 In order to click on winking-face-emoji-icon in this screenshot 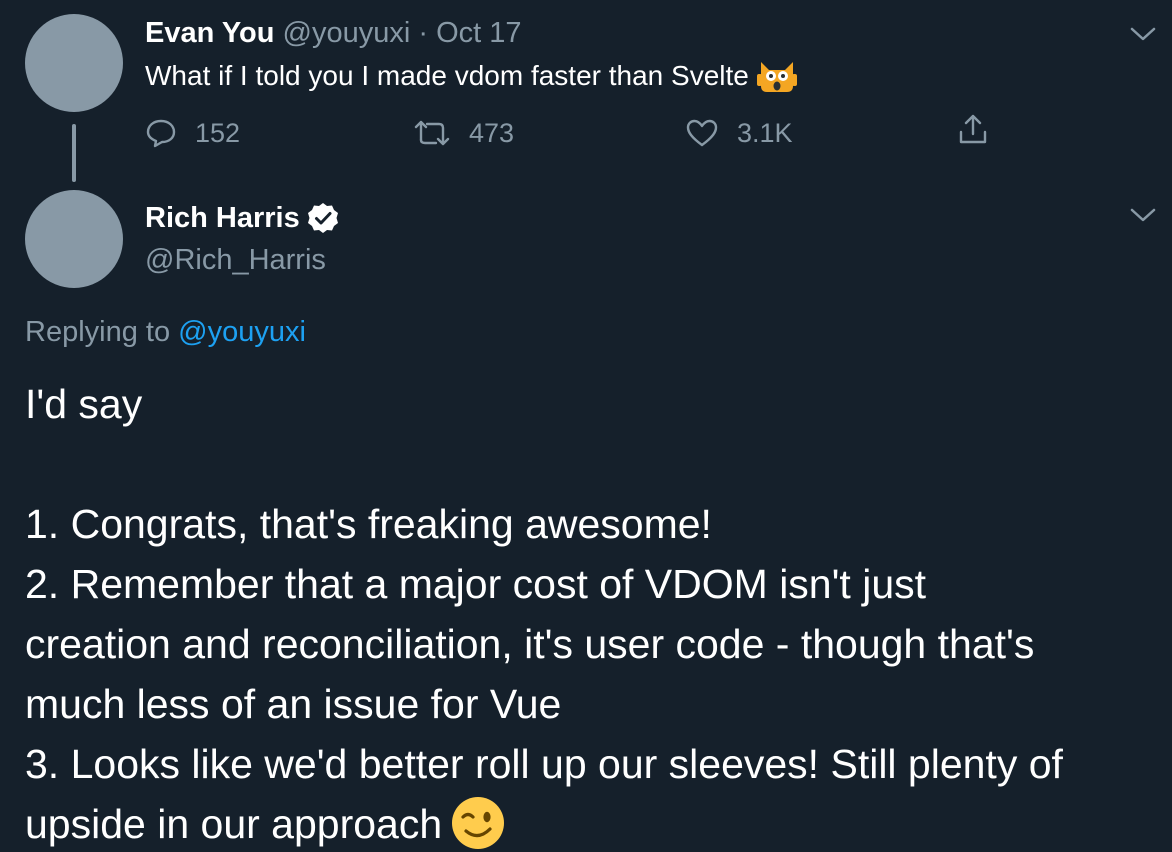, I will do `click(478, 823)`.